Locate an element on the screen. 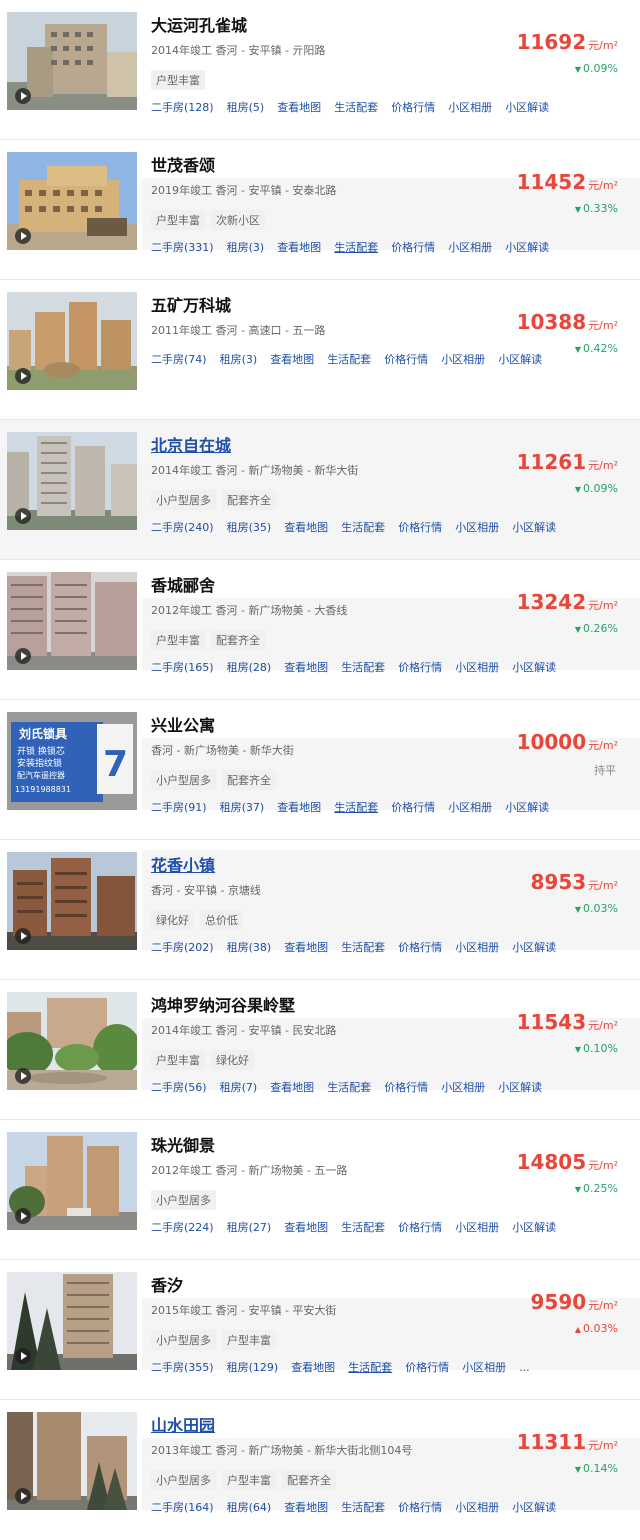 Image resolution: width=640 pixels, height=1540 pixels. link-rent: 租房(129) is located at coordinates (253, 1367).